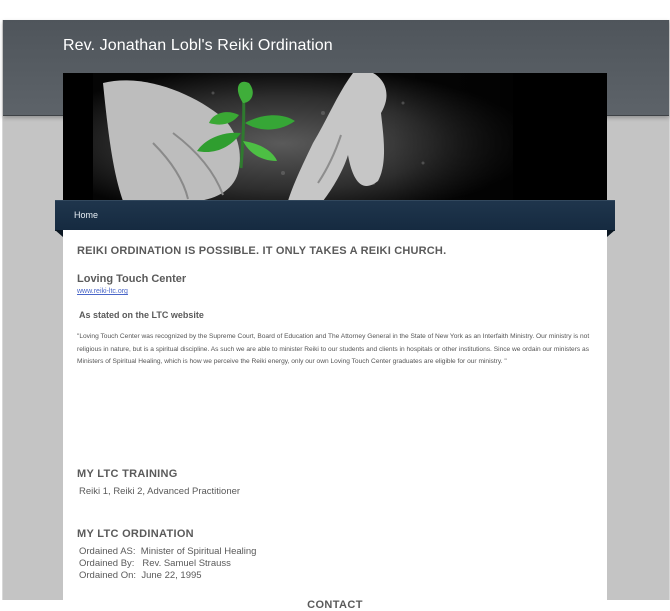 The width and height of the screenshot is (670, 611). What do you see at coordinates (198, 551) in the screenshot?
I see `ordination-value: Minister of Spiritual Healing` at bounding box center [198, 551].